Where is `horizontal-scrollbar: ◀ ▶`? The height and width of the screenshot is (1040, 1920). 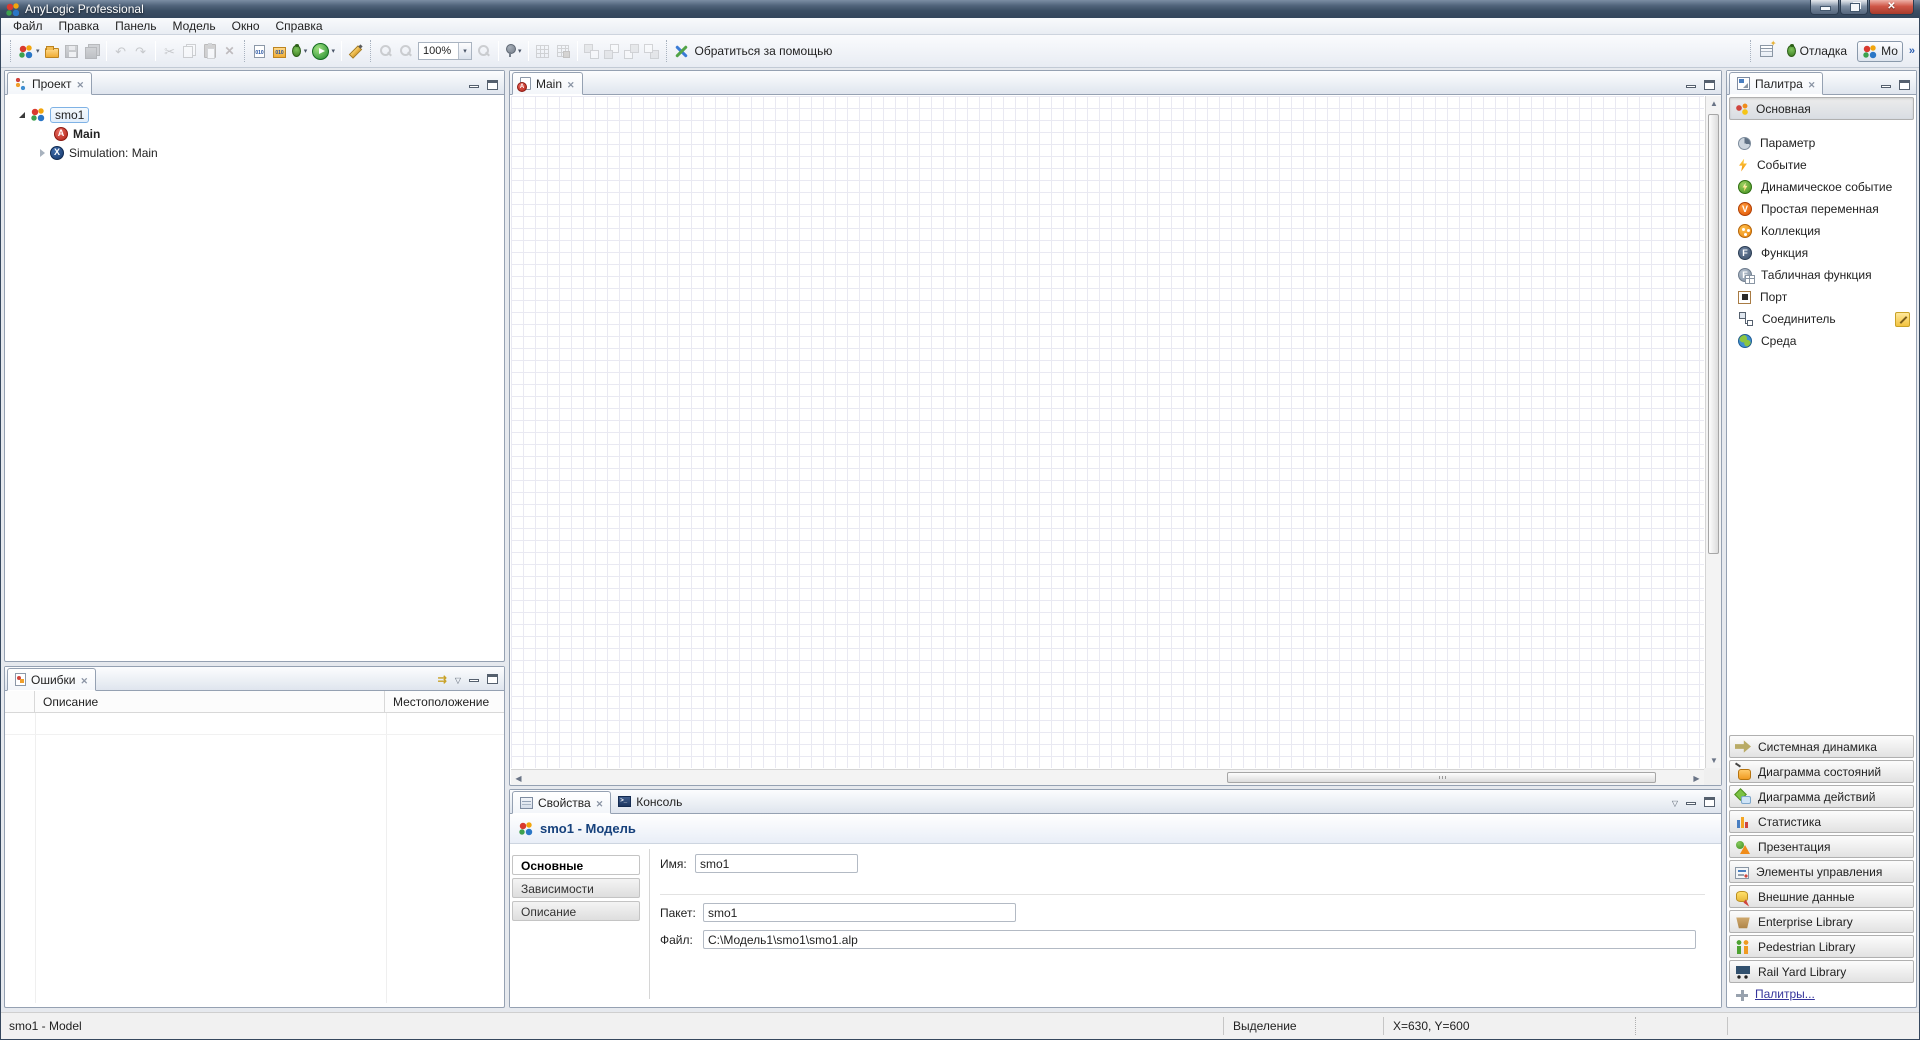
horizontal-scrollbar: ◀ ▶ is located at coordinates (1107, 777).